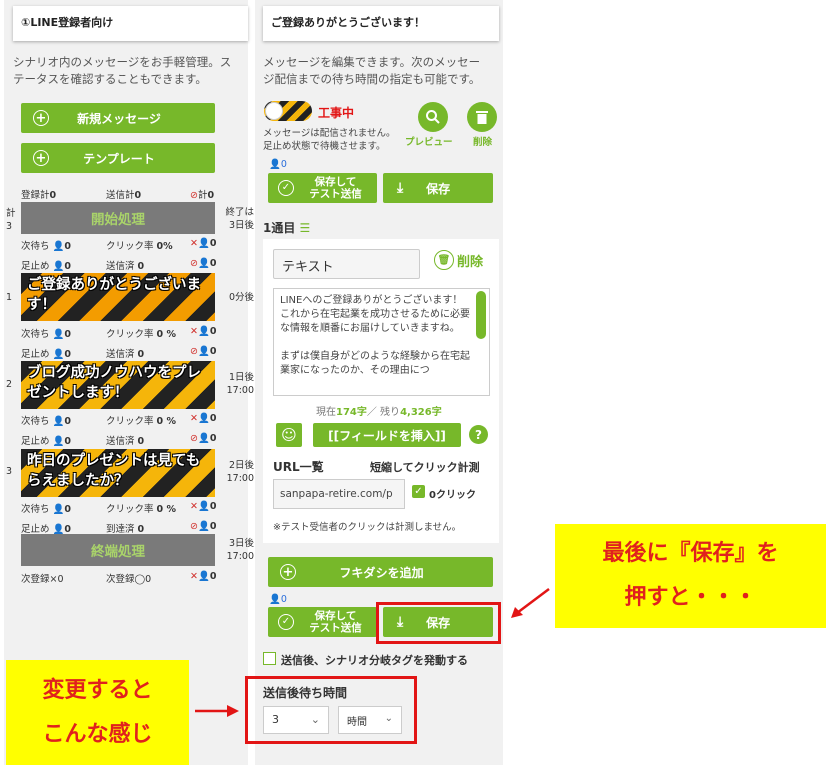  I want to click on item-number: 1通目 ☰, so click(287, 228).